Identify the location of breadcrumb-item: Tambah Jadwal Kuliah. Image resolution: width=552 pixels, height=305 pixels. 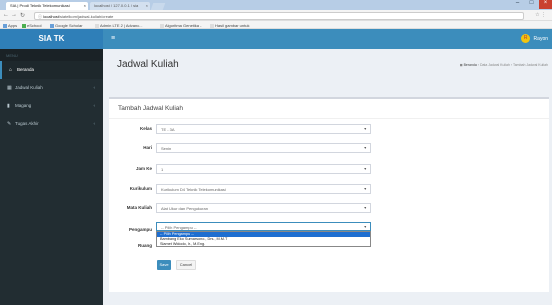
(530, 65).